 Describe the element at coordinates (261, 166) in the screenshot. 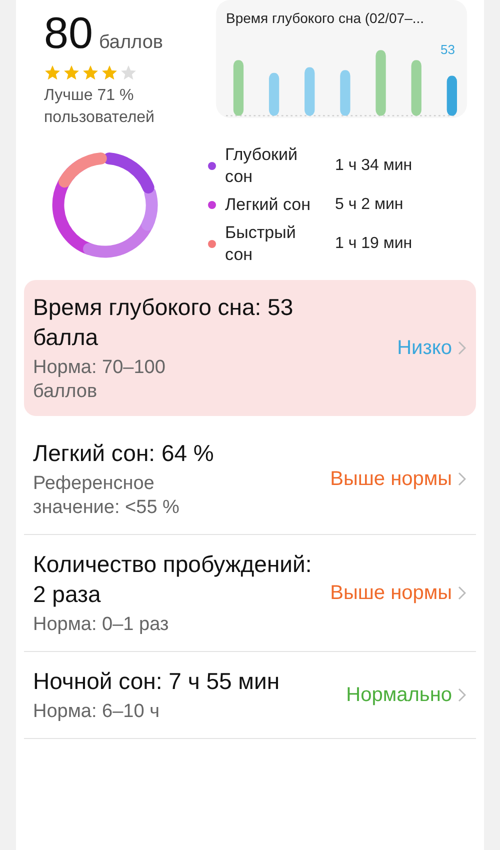

I see `legend-label: Глубокий сон` at that location.